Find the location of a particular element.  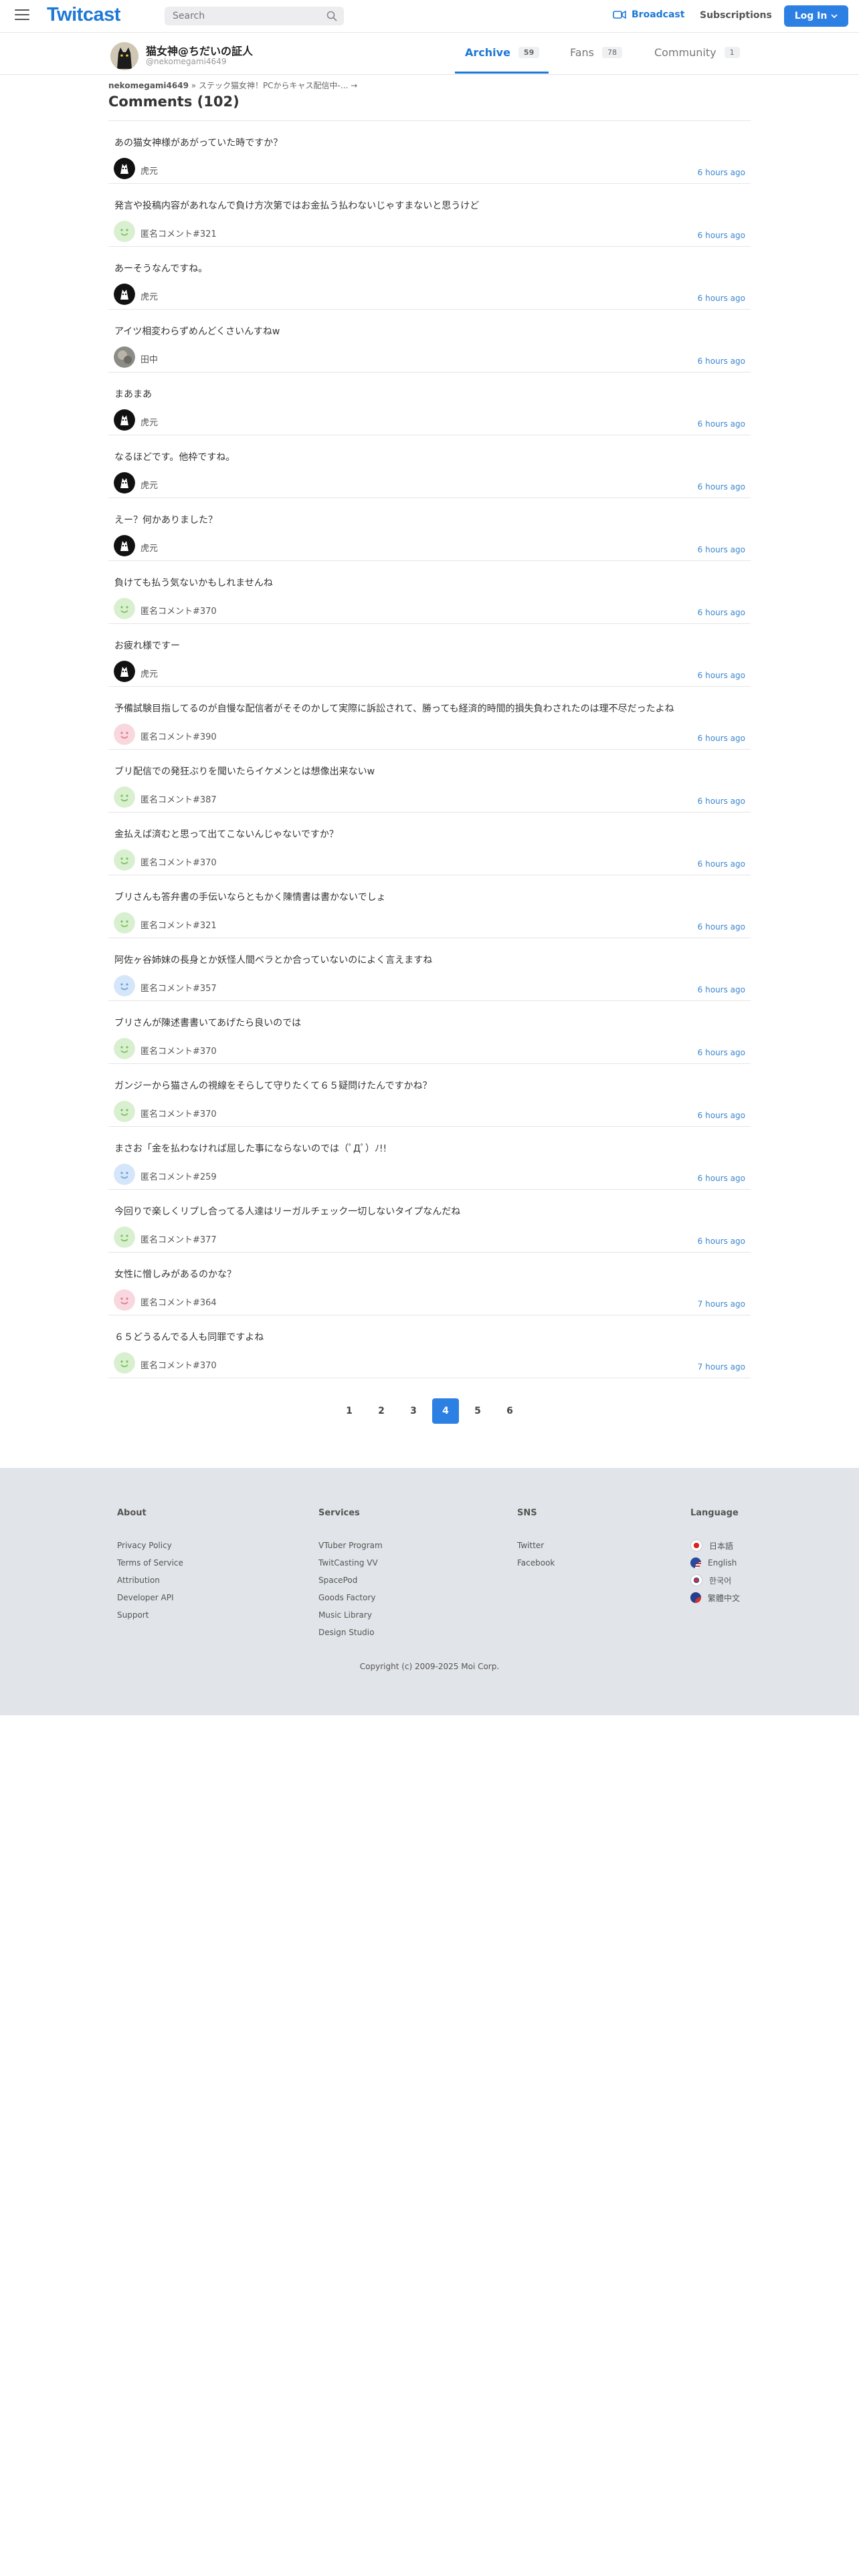

language-ko: 한국어 is located at coordinates (715, 1580).